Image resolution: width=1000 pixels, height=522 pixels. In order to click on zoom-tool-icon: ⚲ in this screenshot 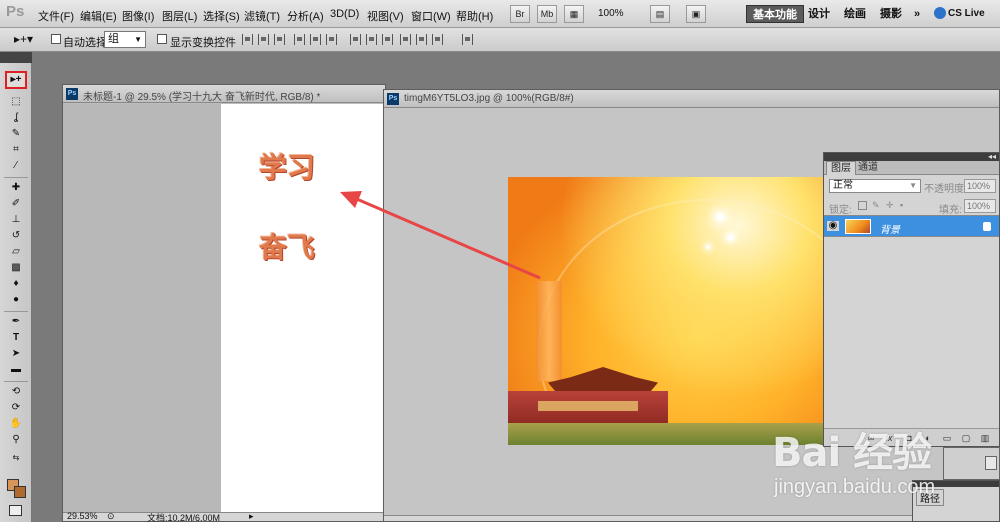, I will do `click(16, 440)`.